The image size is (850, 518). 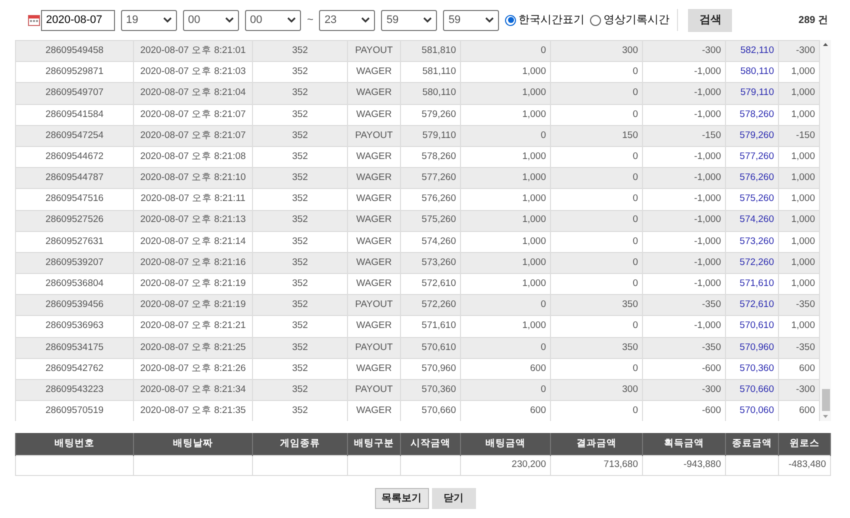 I want to click on table-cell: 28609570519, so click(x=75, y=410).